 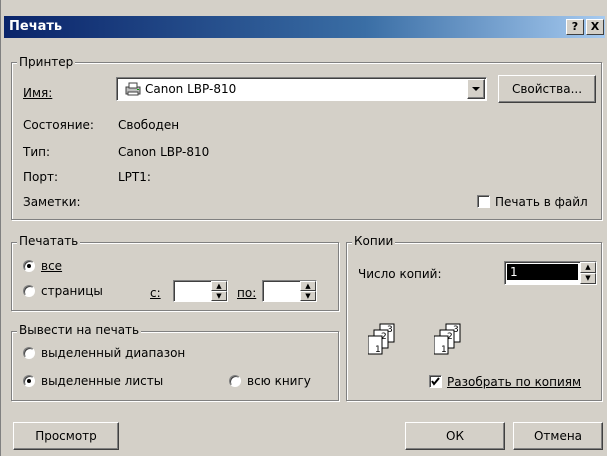 What do you see at coordinates (113, 353) in the screenshot?
I see `print-selection-label: выделенный диапазон` at bounding box center [113, 353].